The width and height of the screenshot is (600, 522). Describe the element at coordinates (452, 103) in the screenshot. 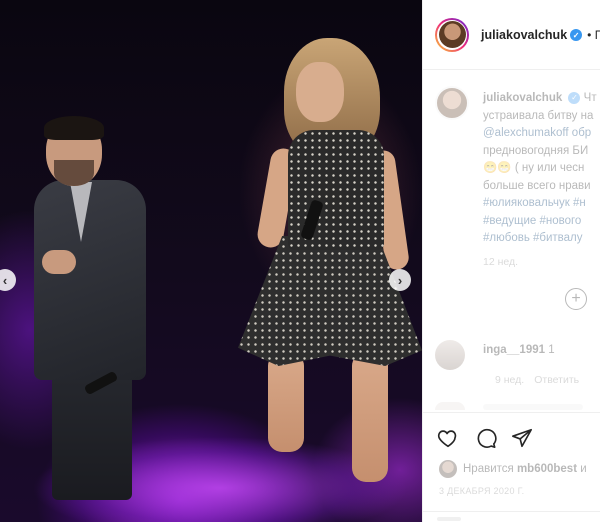

I see `caption-avatar` at that location.